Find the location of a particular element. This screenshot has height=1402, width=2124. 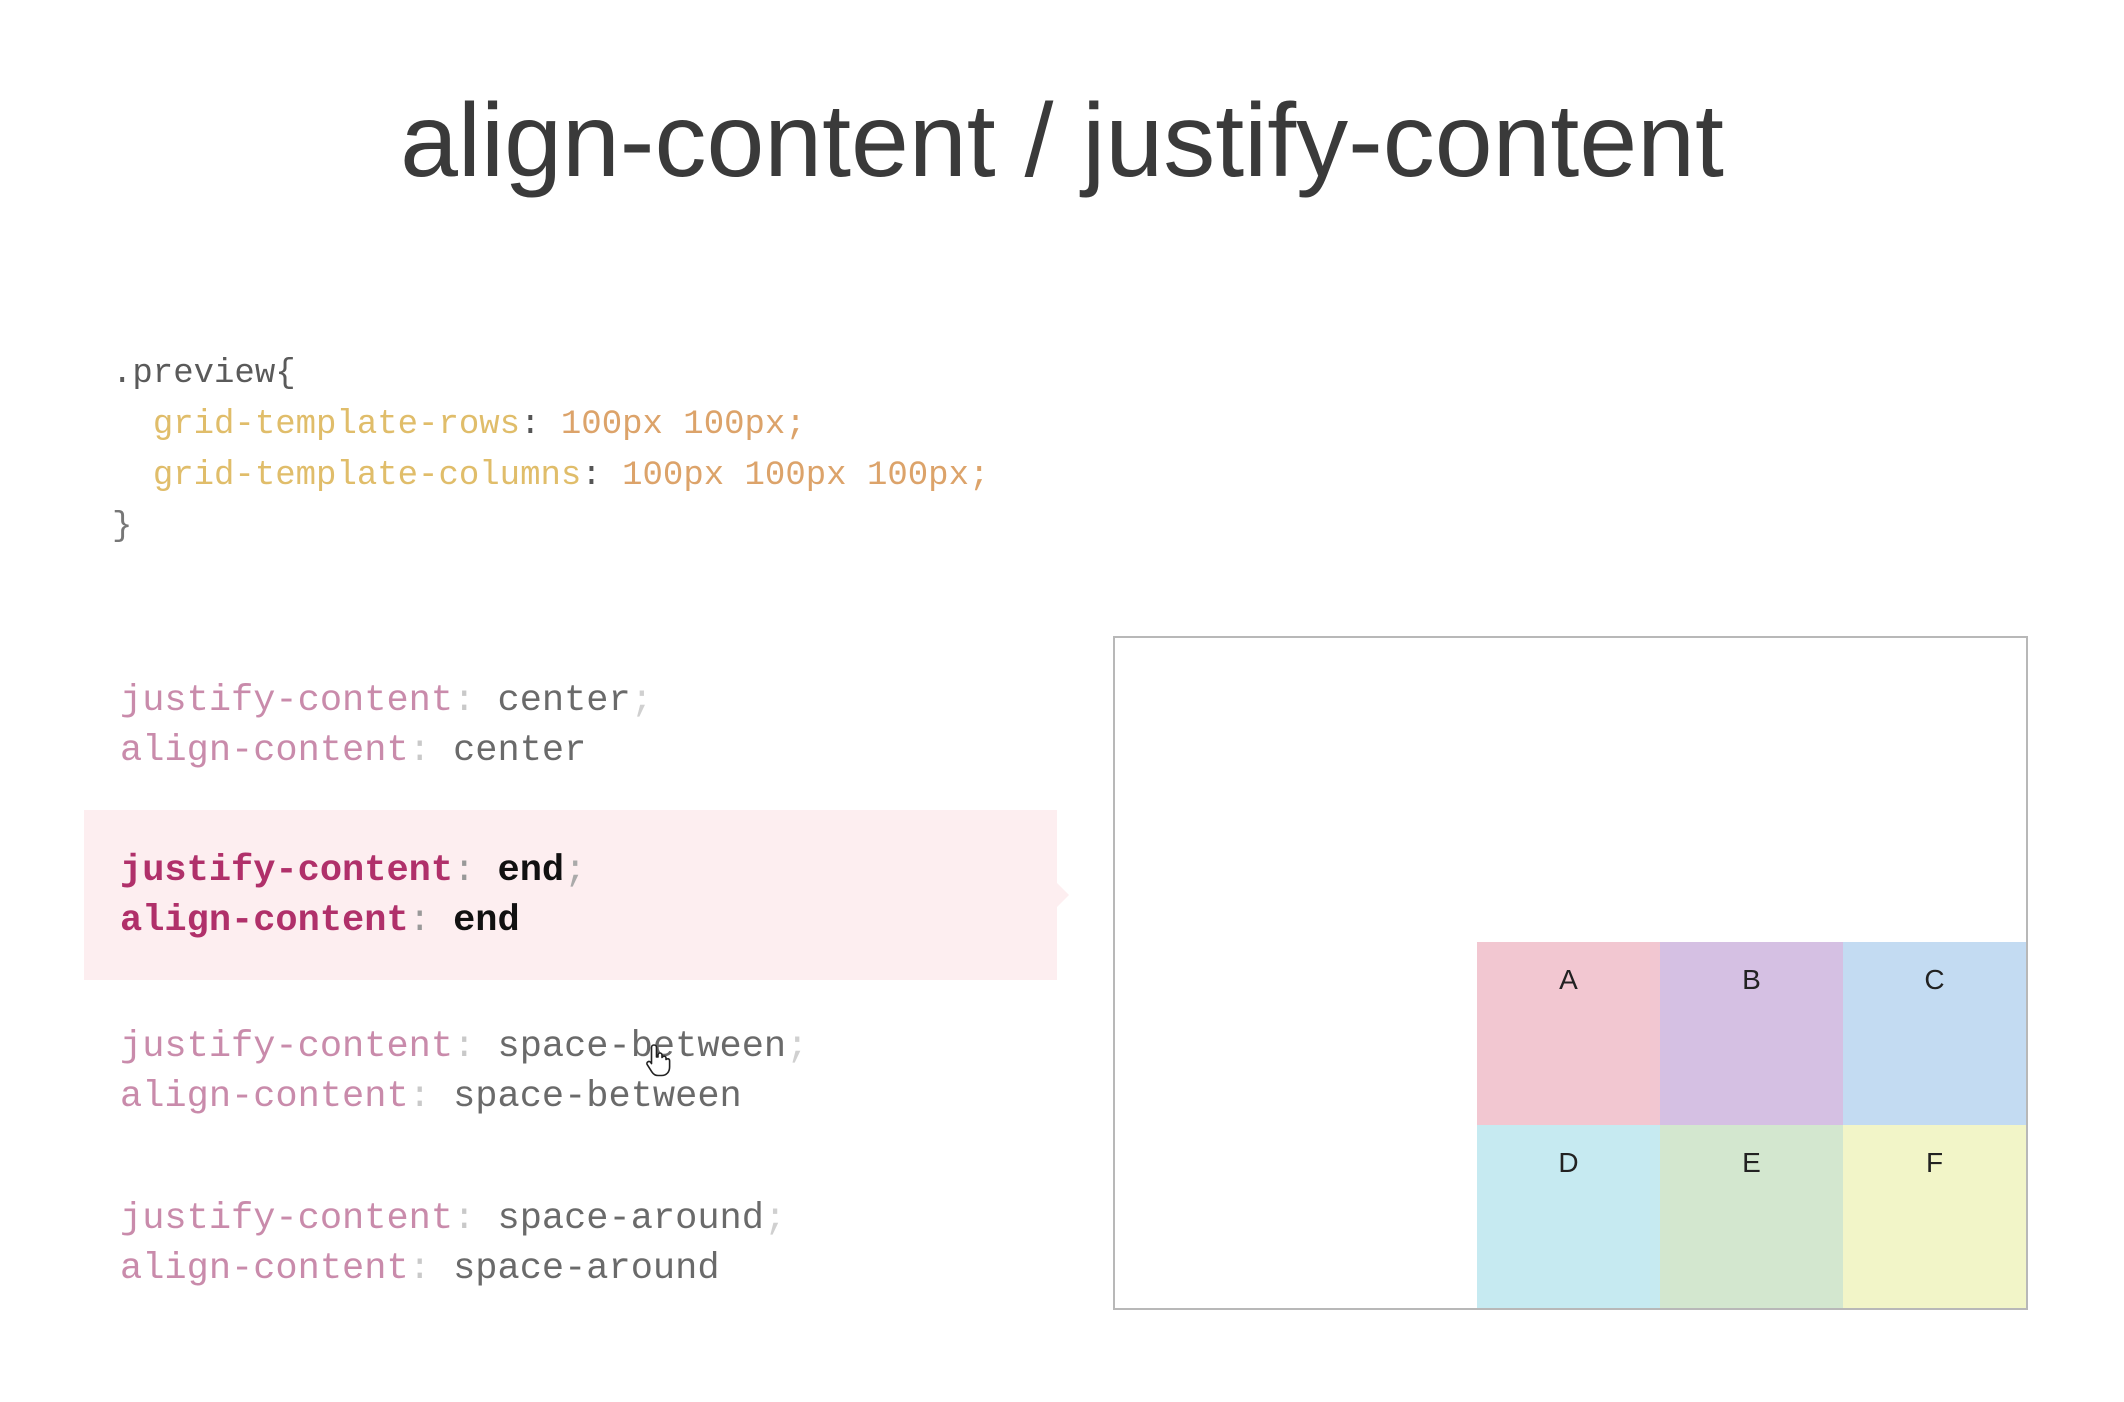

option-align-value: end is located at coordinates (486, 921).